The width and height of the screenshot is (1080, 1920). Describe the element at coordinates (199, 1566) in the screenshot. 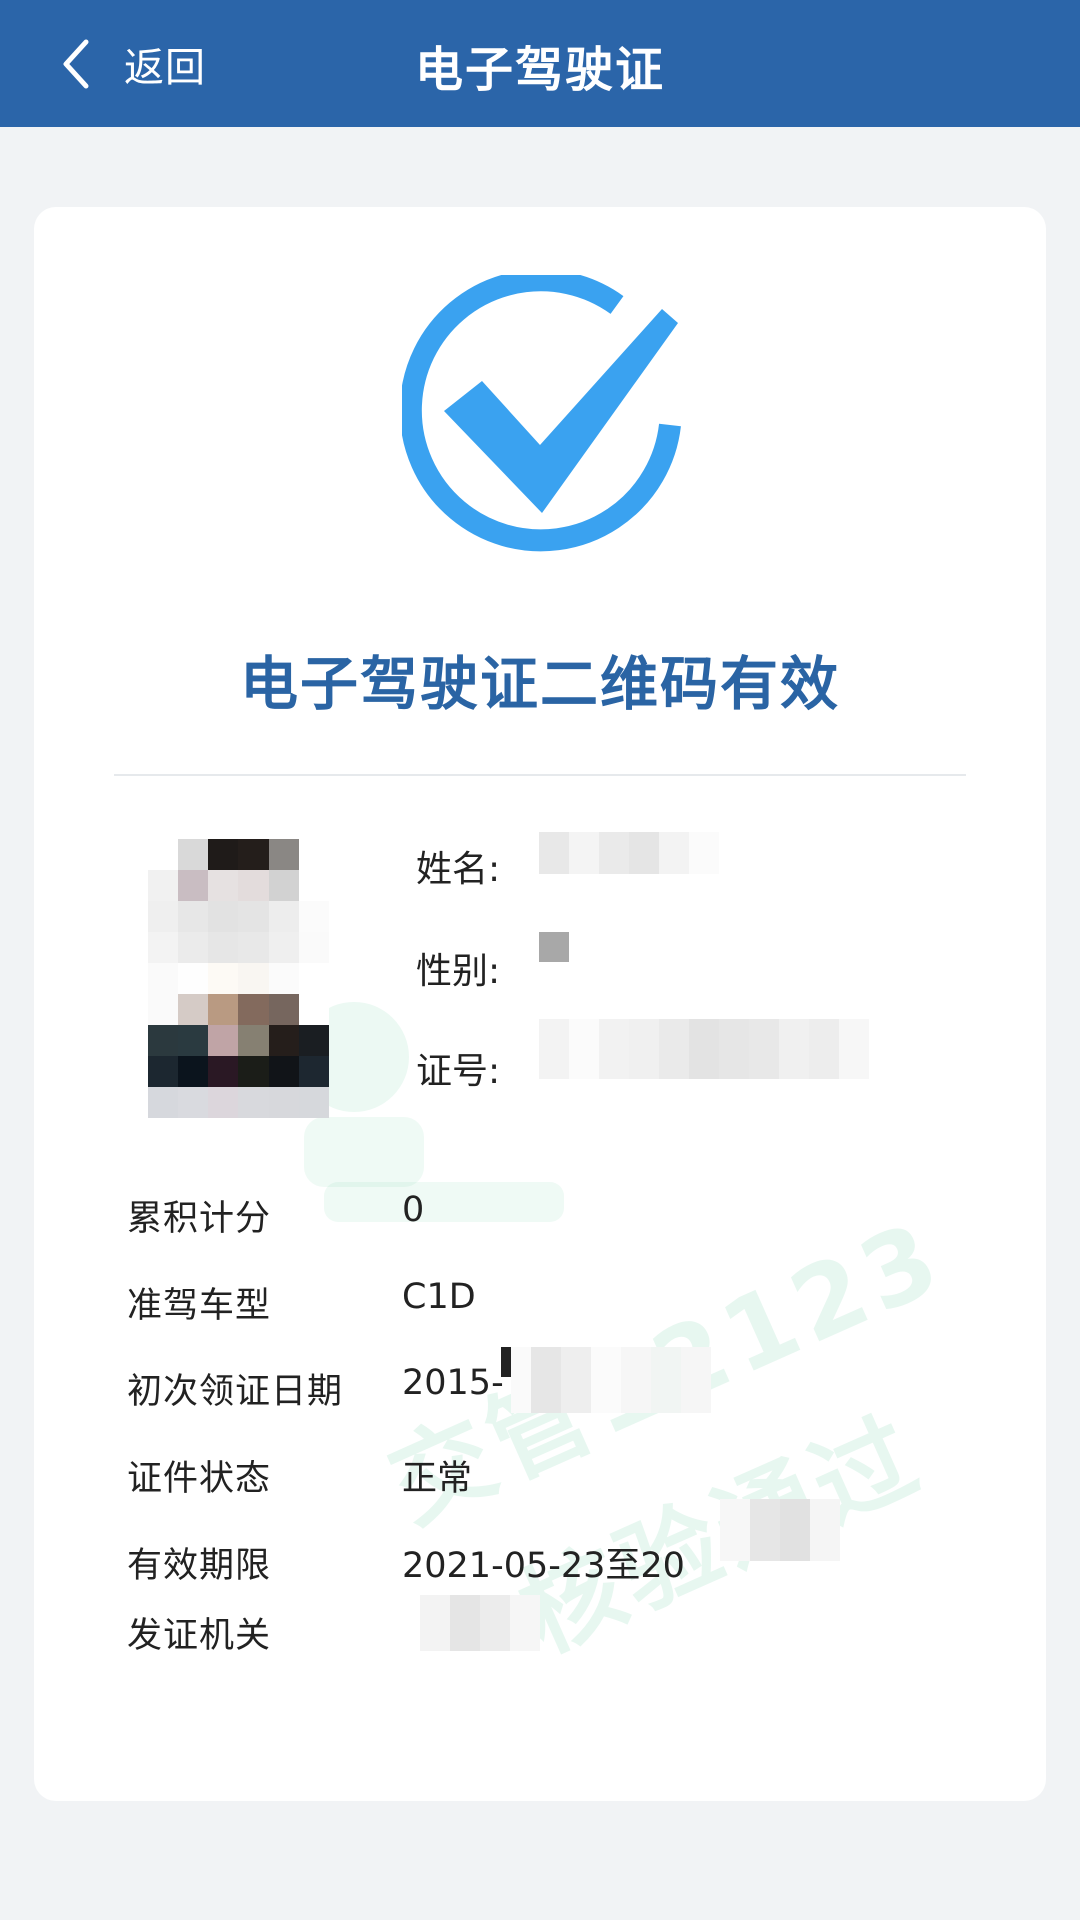

I see `validity-label: 有效期限` at that location.